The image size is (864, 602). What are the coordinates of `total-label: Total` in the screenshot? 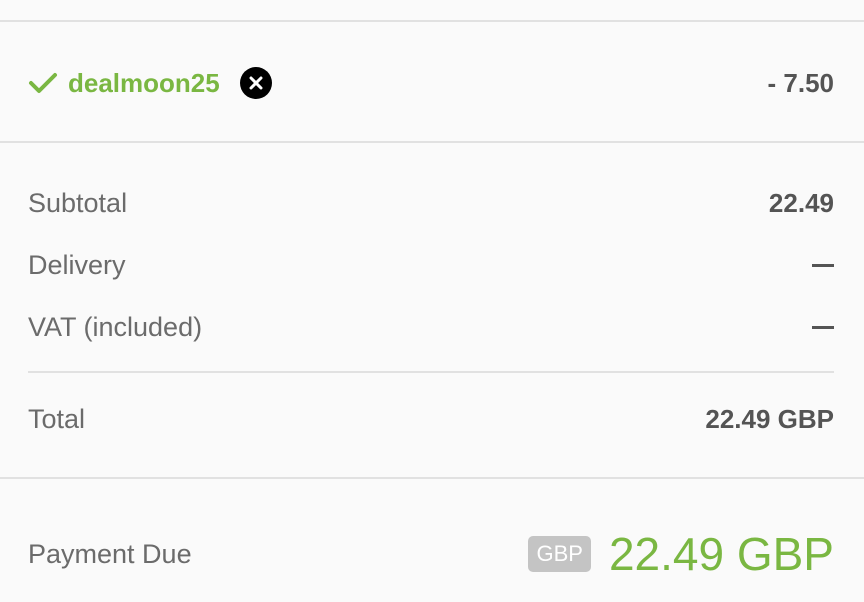 It's located at (57, 418).